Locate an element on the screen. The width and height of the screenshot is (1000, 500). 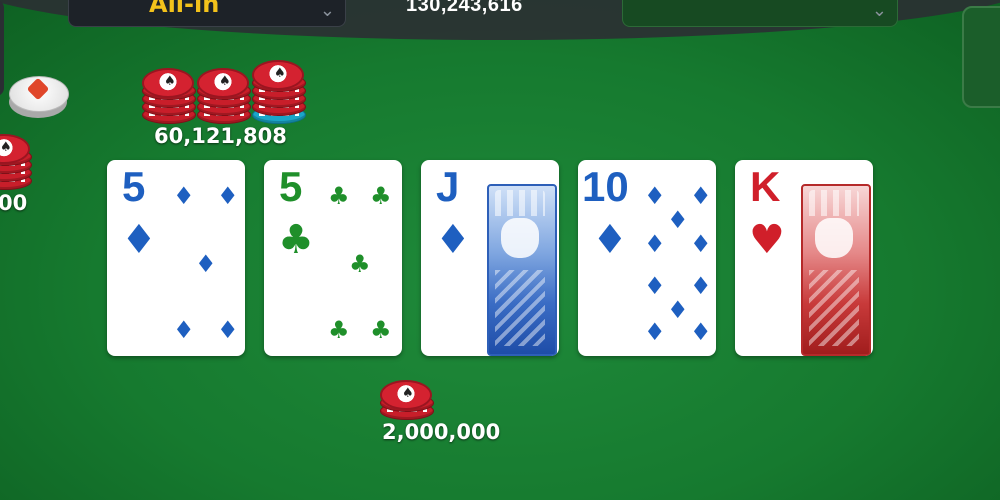
board-card: 10 ♦ ♦ ♦ ♦ ♦ ♦ ♦ ♦ ♦ ♦ ♦ is located at coordinates (647, 258).